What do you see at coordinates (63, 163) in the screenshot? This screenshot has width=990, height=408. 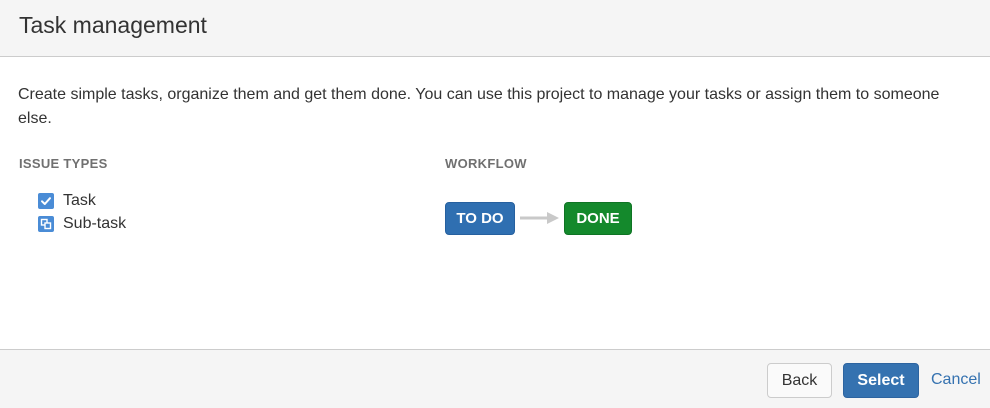 I see `issue-types-heading: ISSUE TYPES` at bounding box center [63, 163].